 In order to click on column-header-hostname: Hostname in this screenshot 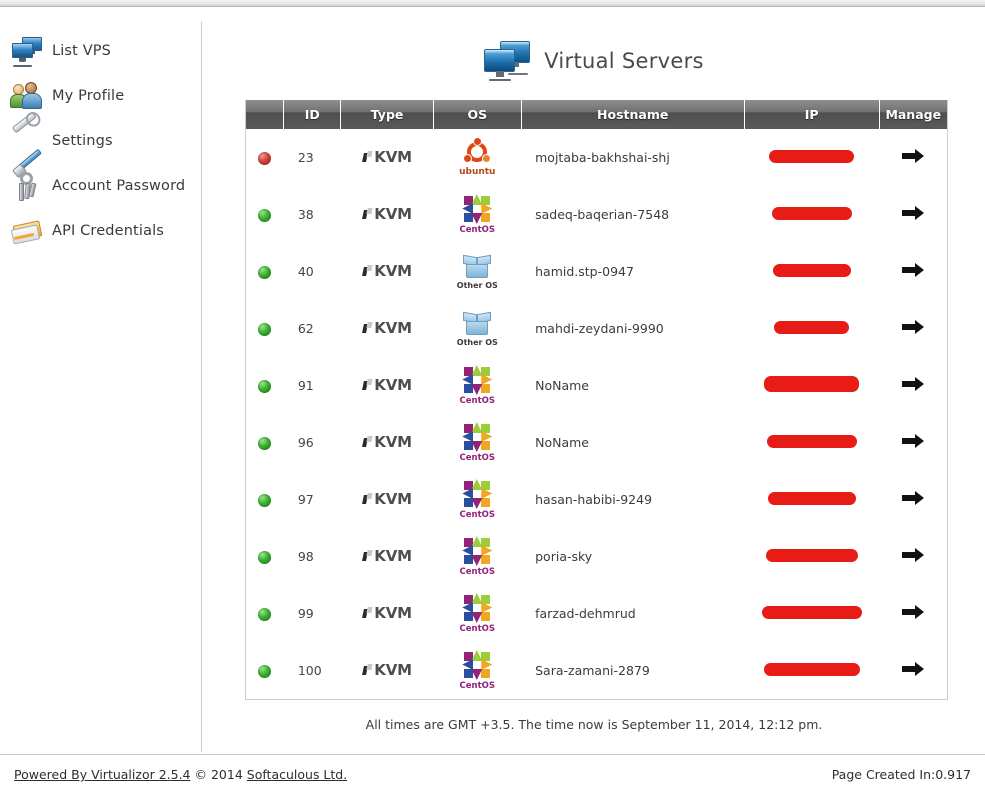, I will do `click(633, 114)`.